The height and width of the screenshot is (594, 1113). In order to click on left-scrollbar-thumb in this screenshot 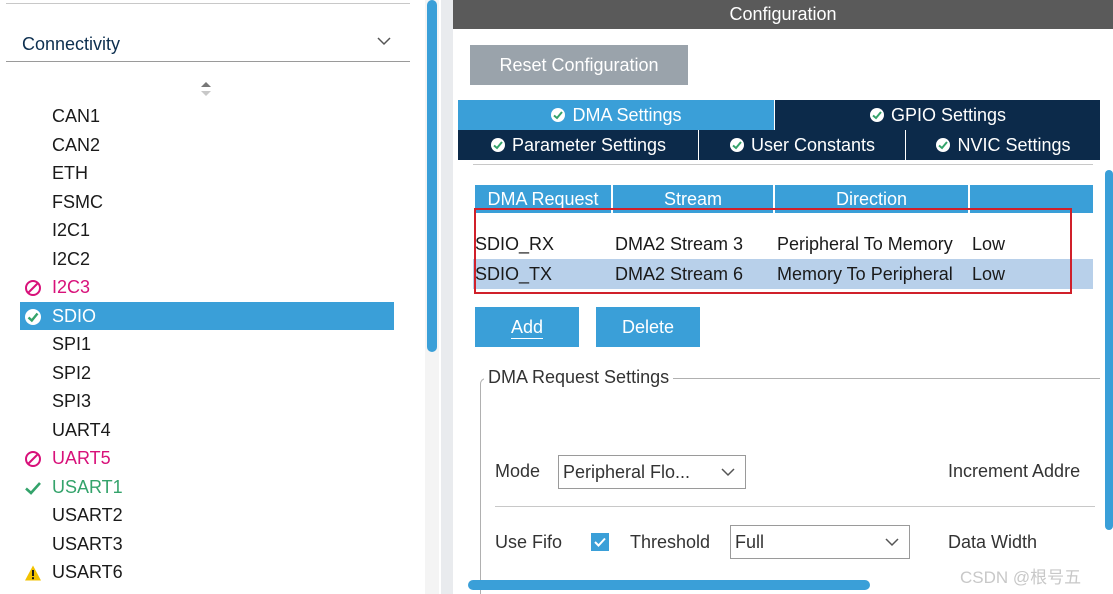, I will do `click(432, 176)`.